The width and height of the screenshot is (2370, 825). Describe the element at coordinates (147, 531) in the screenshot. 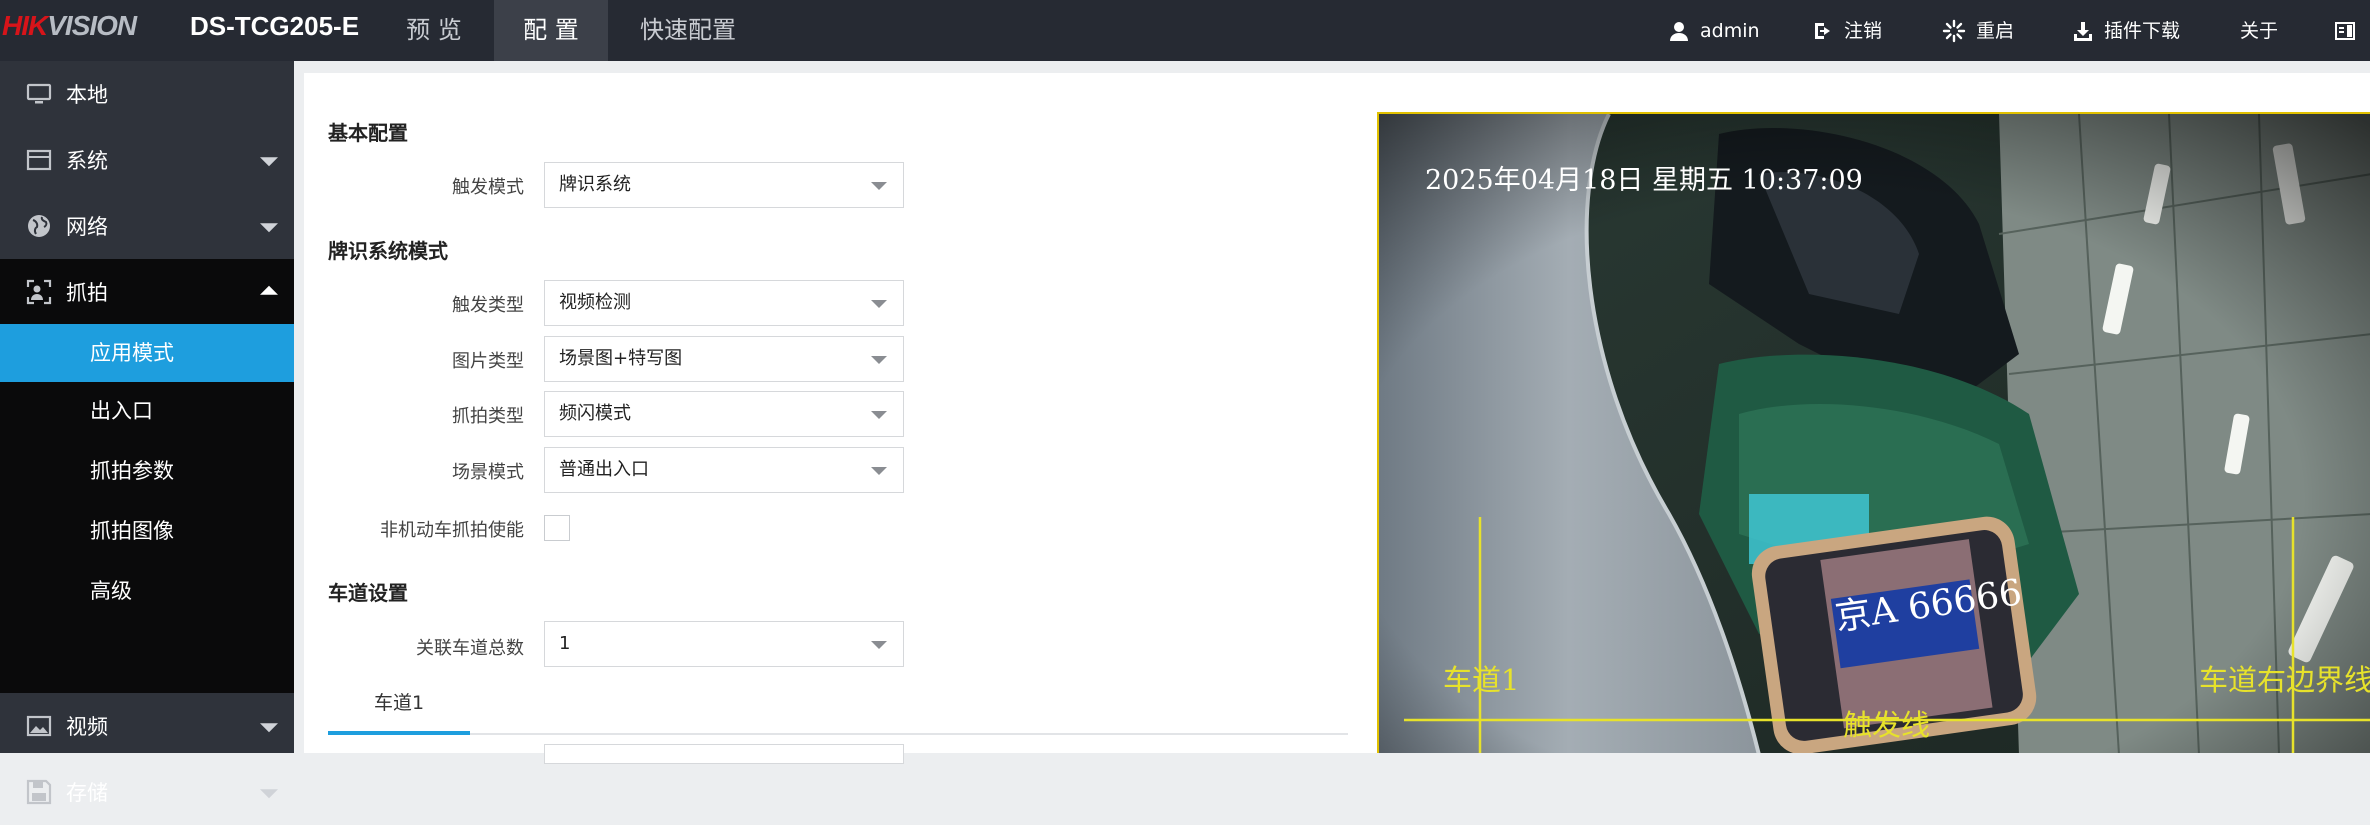

I see `sidebar-item-capture-image: 抓拍图像` at that location.